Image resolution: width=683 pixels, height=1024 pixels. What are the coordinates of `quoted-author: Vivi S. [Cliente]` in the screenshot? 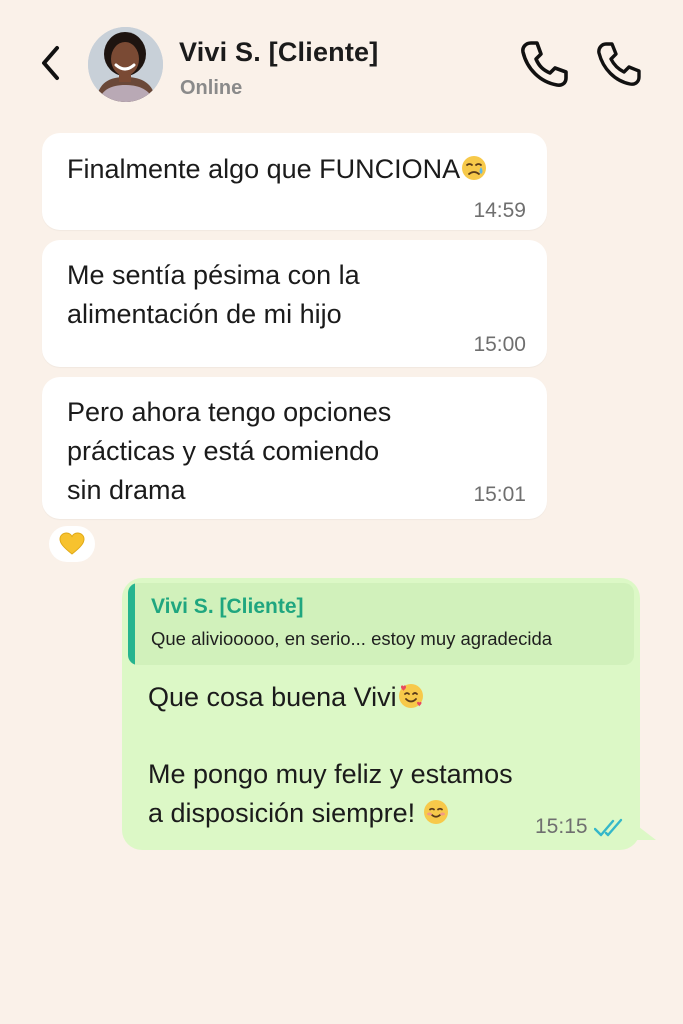 It's located at (227, 606).